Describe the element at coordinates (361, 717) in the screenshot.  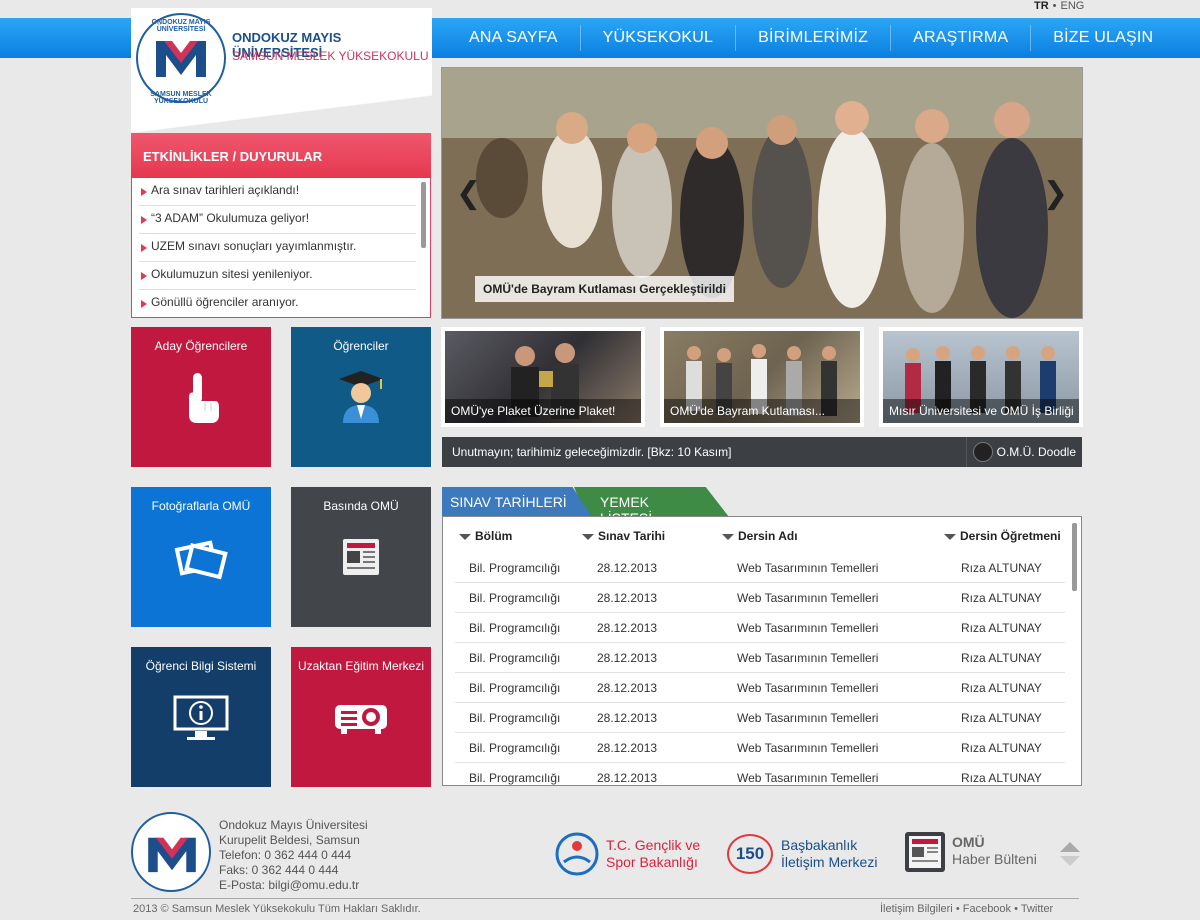
I see `tile-distance-education: Uzaktan Eğitim Merkezi` at that location.